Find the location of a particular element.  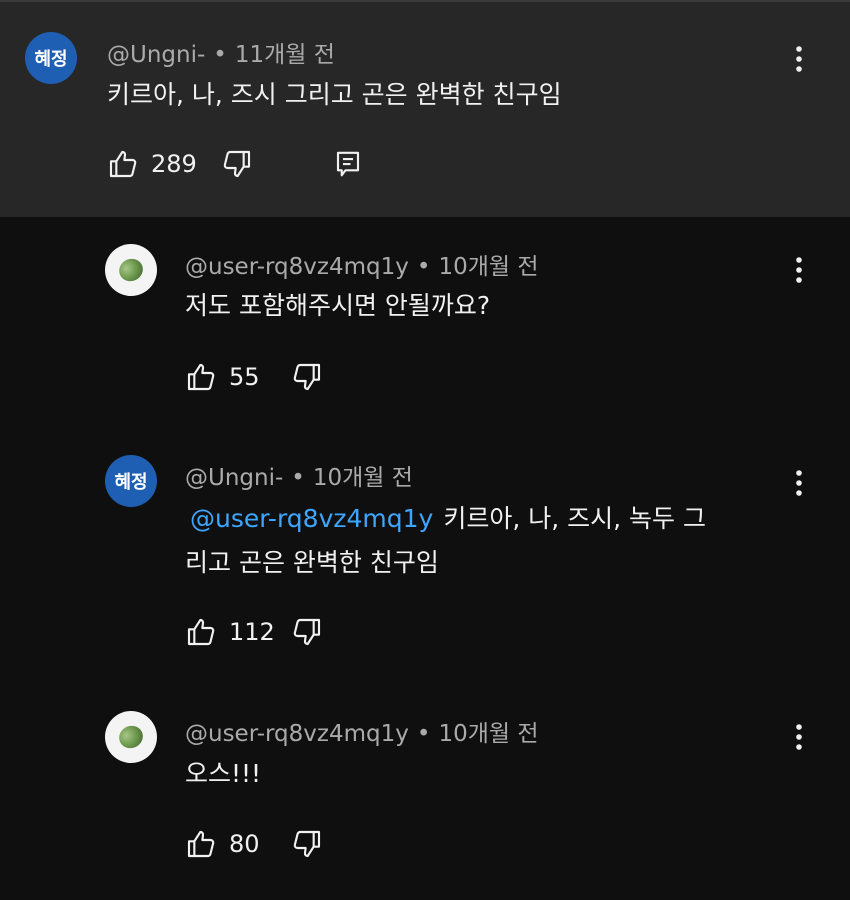

comment-text: 저도 포함해주시면 안될까요? is located at coordinates (338, 305).